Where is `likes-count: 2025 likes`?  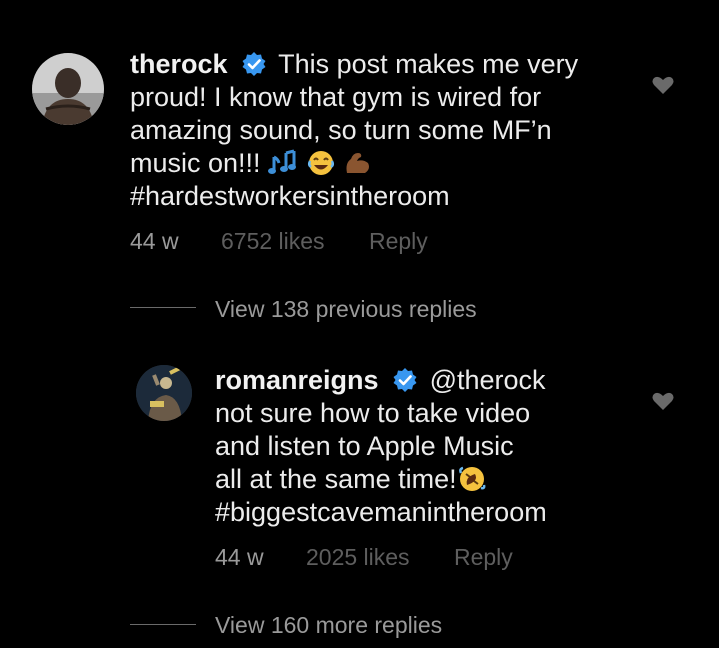 likes-count: 2025 likes is located at coordinates (358, 557).